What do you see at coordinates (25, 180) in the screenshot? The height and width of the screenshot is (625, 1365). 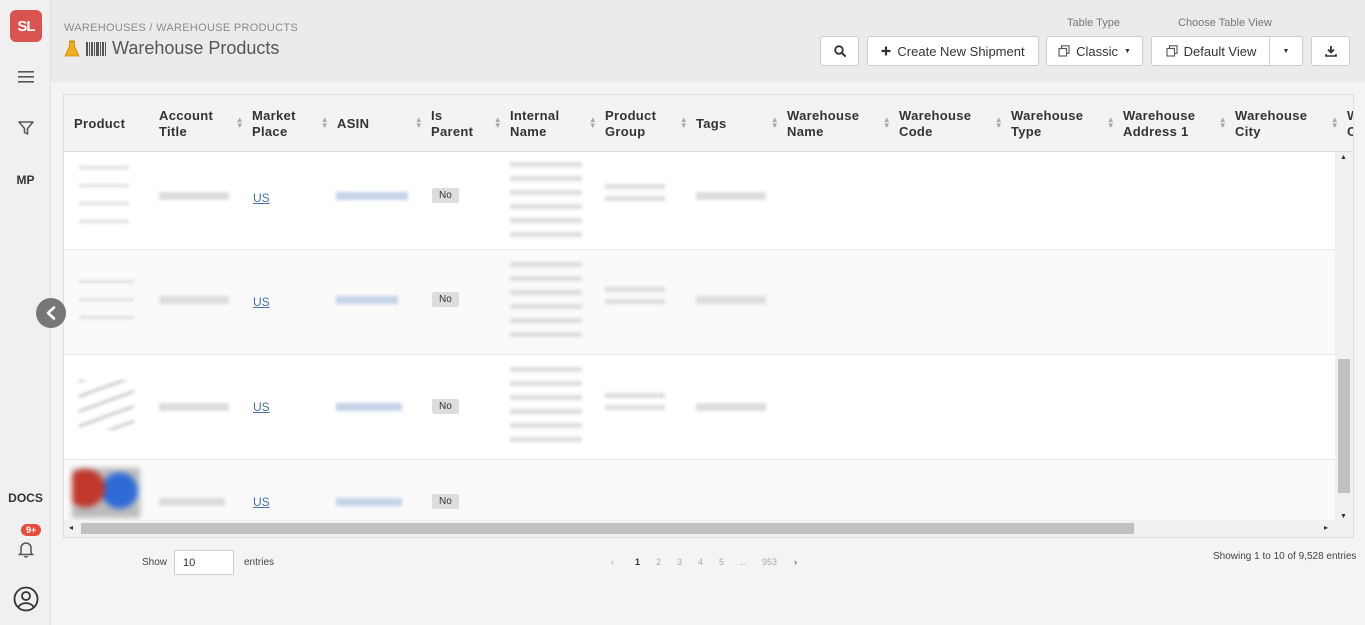 I see `sidebar-mp: MP` at bounding box center [25, 180].